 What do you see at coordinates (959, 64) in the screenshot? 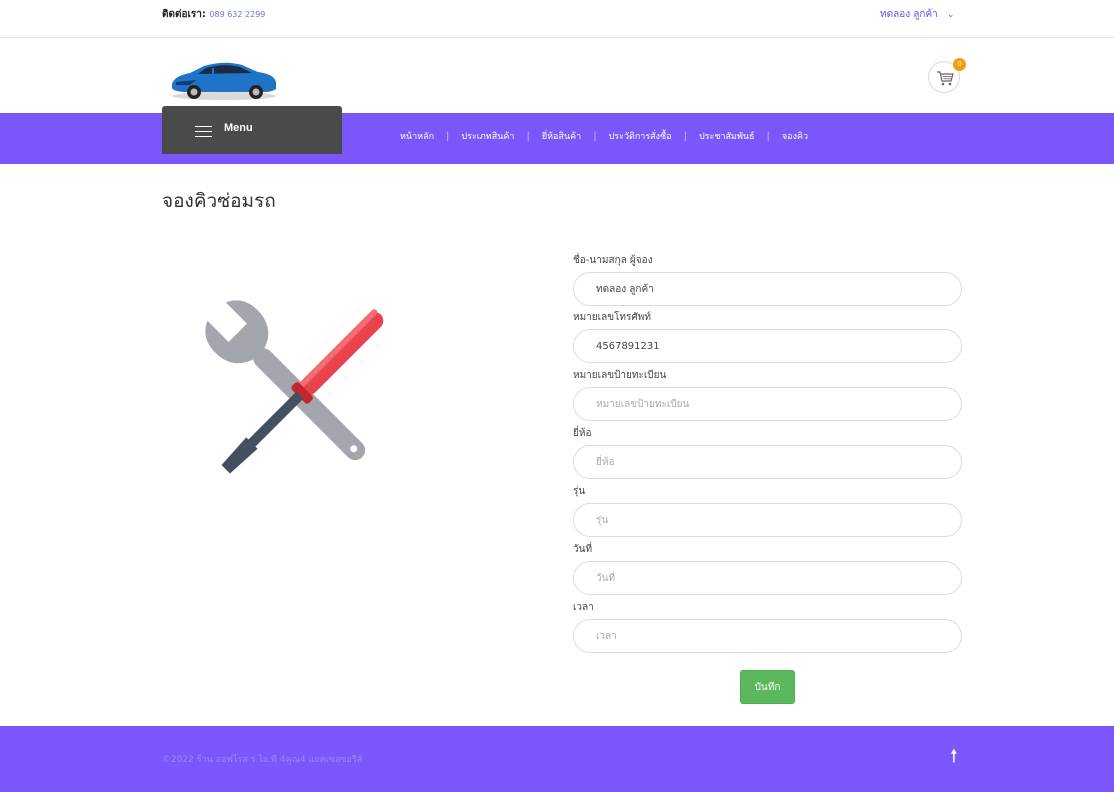
I see `cart-count-badge: 0` at bounding box center [959, 64].